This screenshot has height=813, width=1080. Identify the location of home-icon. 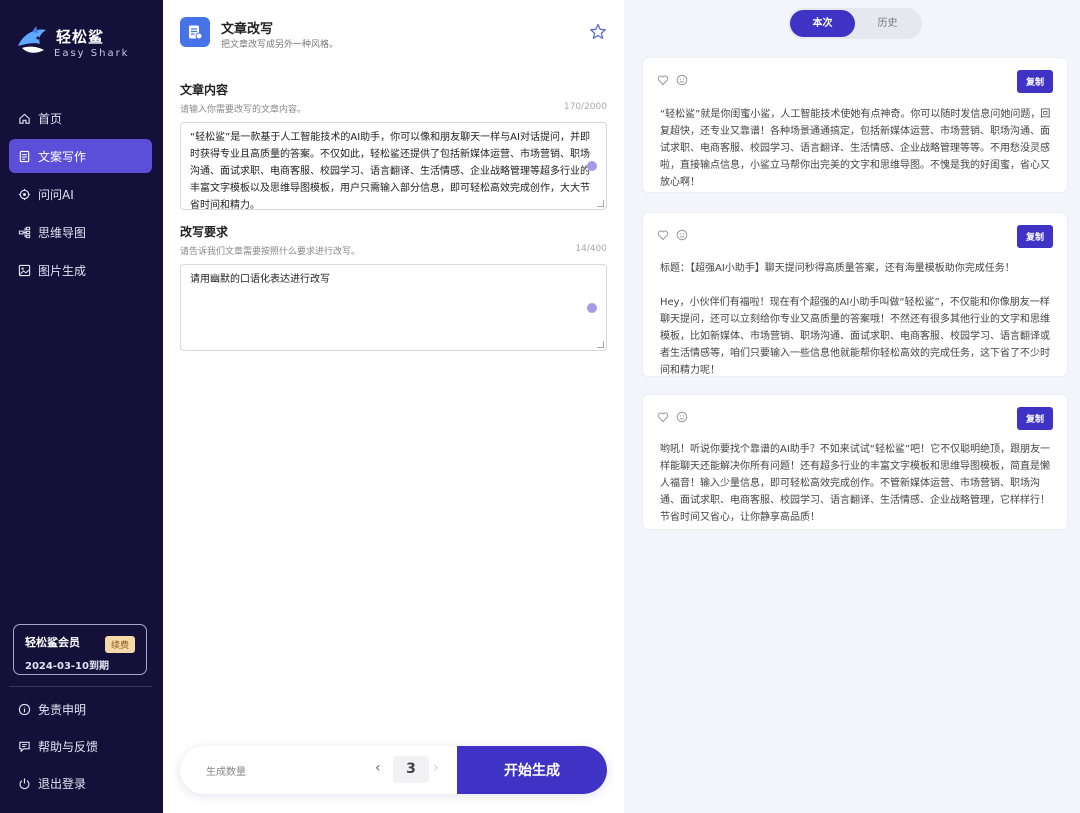
(24, 118).